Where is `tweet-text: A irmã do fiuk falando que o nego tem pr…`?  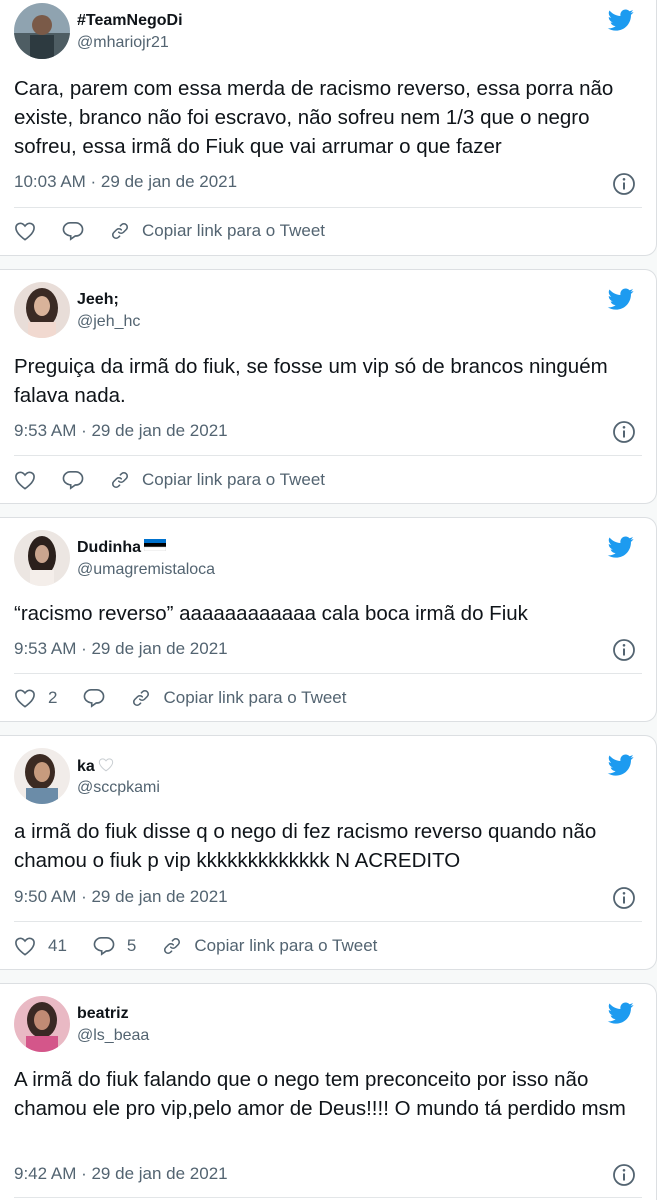 tweet-text: A irmã do fiuk falando que o nego tem pr… is located at coordinates (320, 1094).